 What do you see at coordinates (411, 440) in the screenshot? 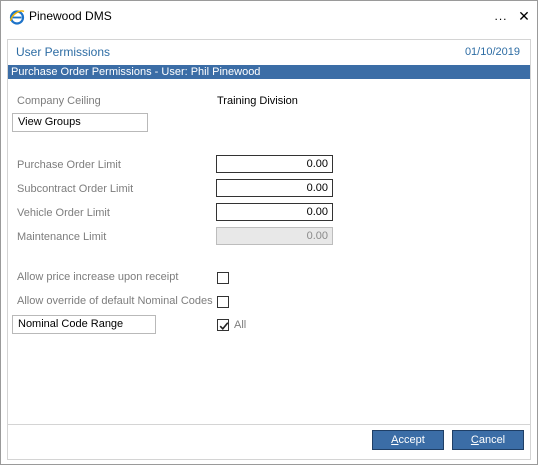
I see `accept-label: ccept` at bounding box center [411, 440].